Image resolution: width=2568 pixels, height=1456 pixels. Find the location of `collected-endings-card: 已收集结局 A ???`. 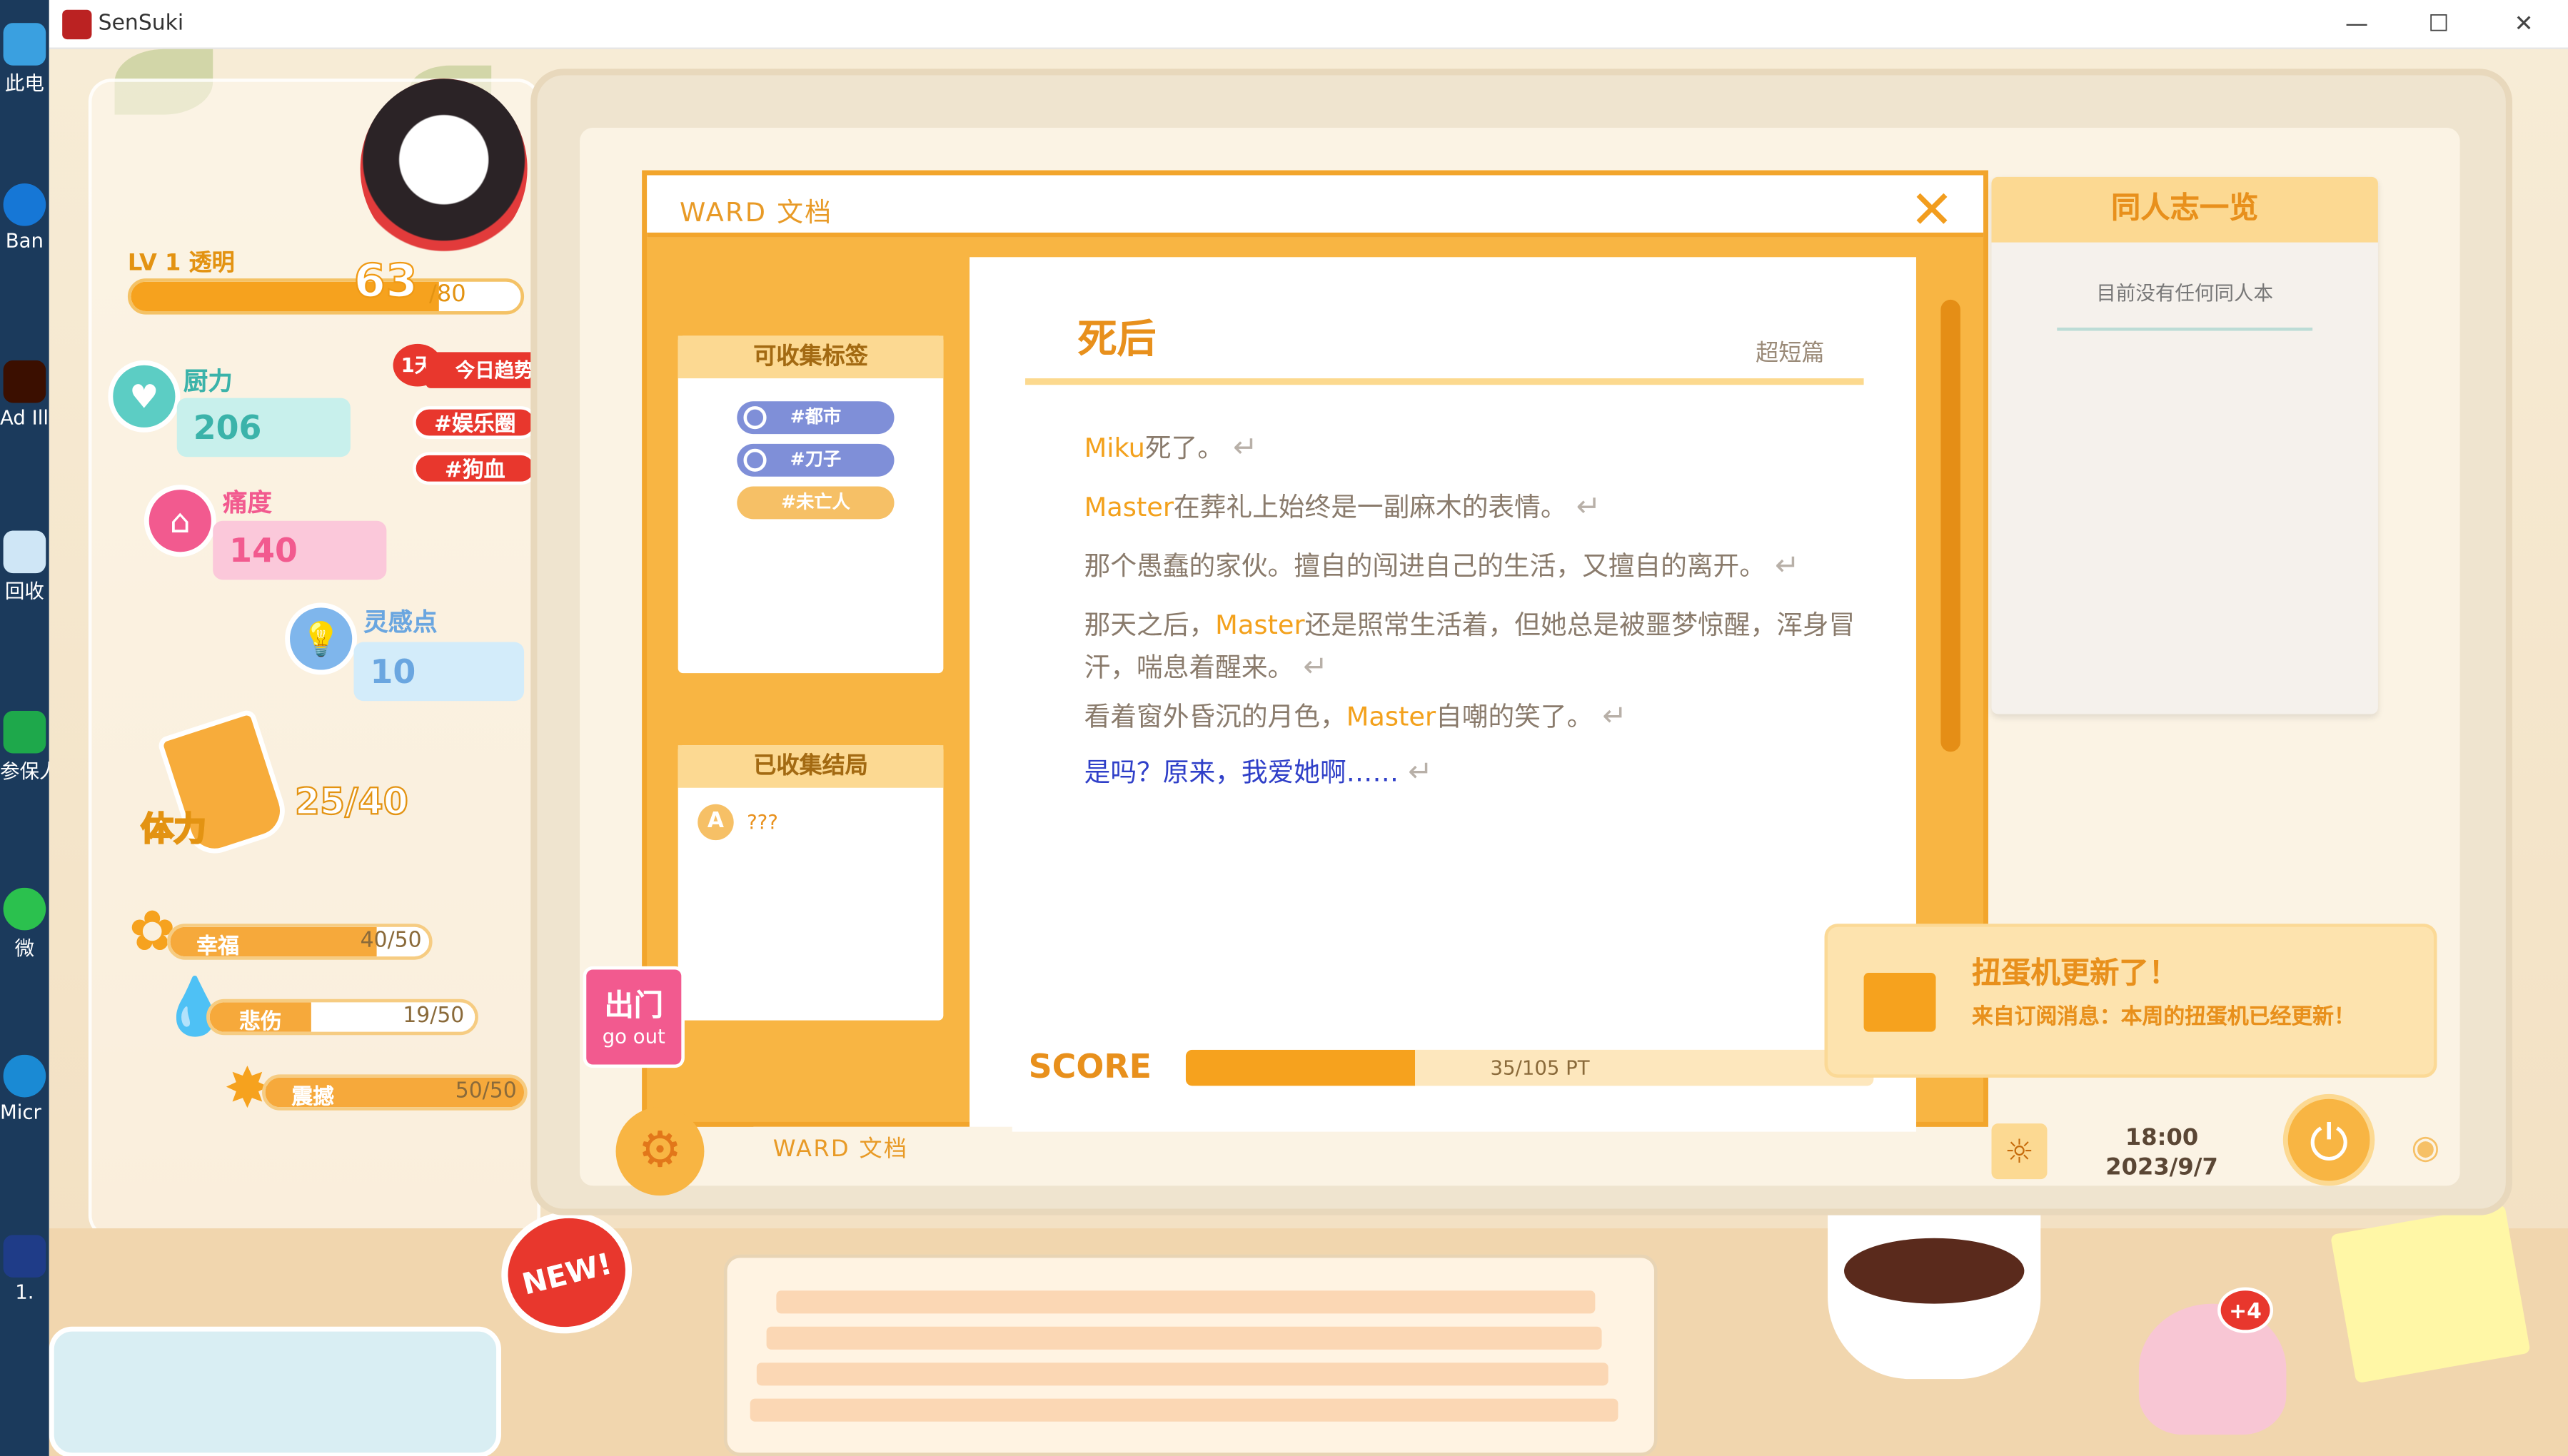

collected-endings-card: 已收集结局 A ??? is located at coordinates (811, 883).